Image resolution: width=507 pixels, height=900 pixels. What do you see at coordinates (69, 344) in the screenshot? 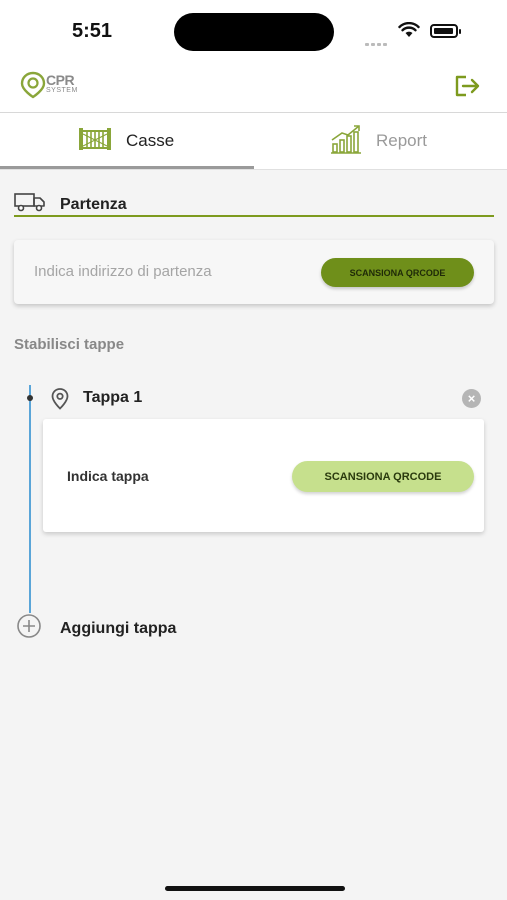
I see `stops-section-label: Stabilisci tappe` at bounding box center [69, 344].